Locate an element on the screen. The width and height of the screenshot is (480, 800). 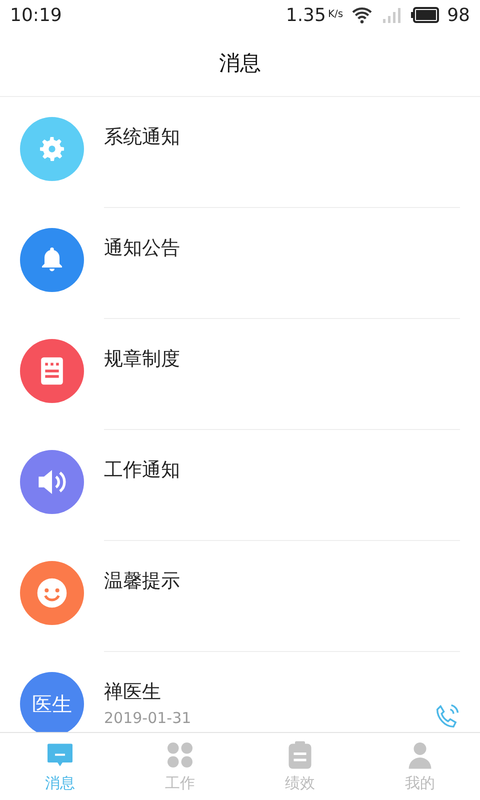
message-title: 工作通知 is located at coordinates (282, 470).